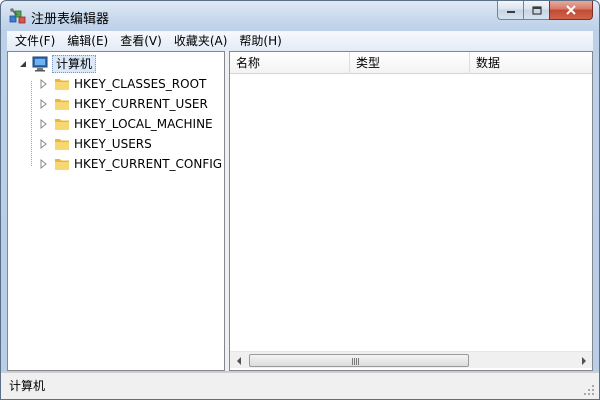 The height and width of the screenshot is (400, 600). I want to click on maximize-icon, so click(536, 10).